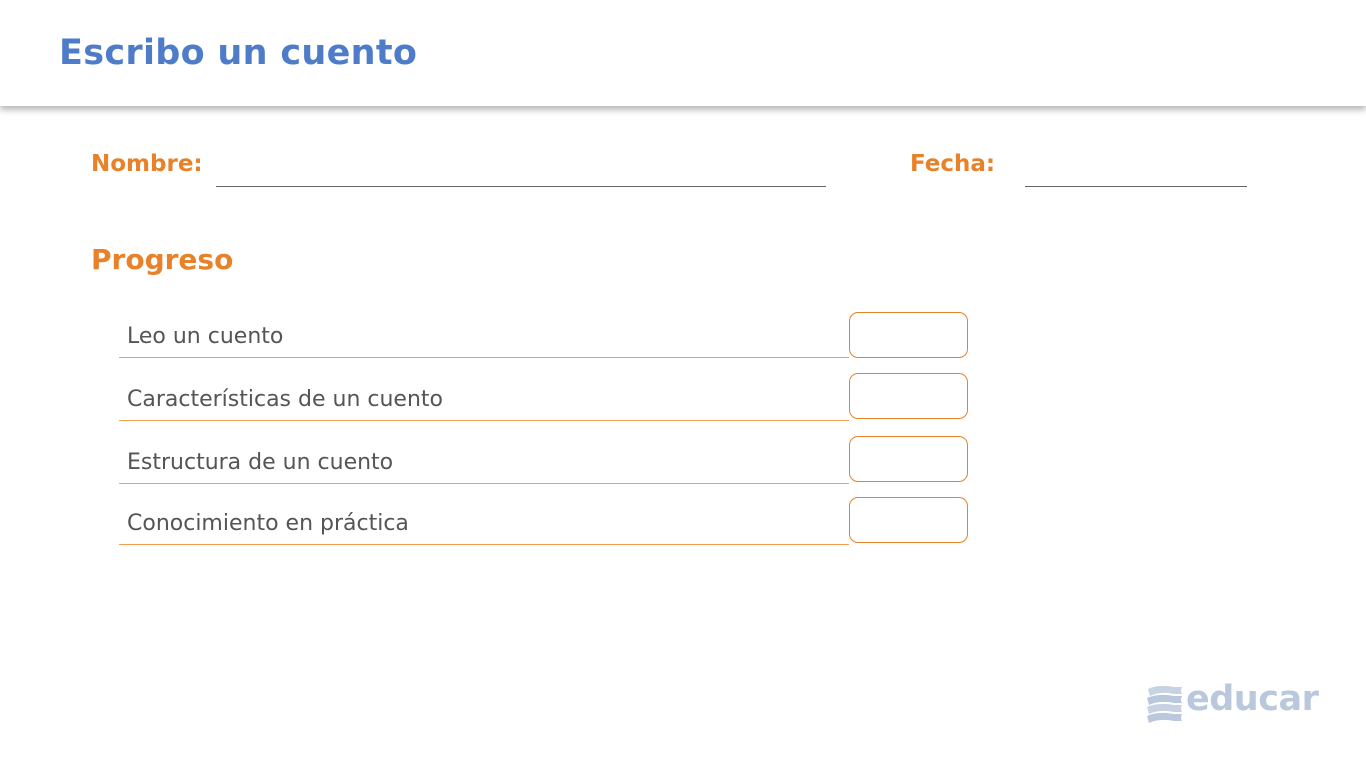 The width and height of the screenshot is (1366, 769). Describe the element at coordinates (162, 259) in the screenshot. I see `progress-title: Progreso` at that location.